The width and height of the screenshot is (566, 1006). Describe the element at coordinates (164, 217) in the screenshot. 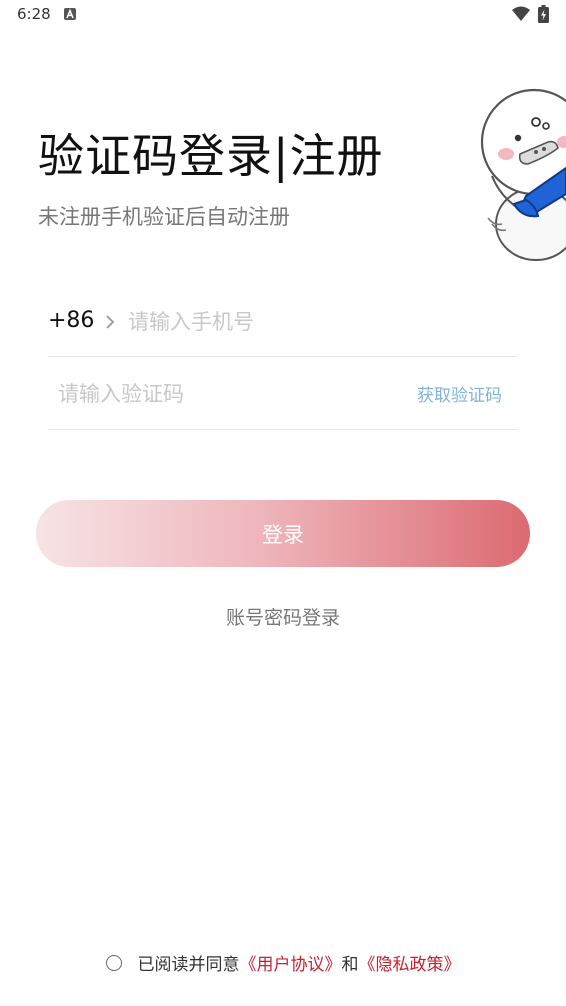

I see `page-subtitle: 未注册手机验证后自动注册` at that location.